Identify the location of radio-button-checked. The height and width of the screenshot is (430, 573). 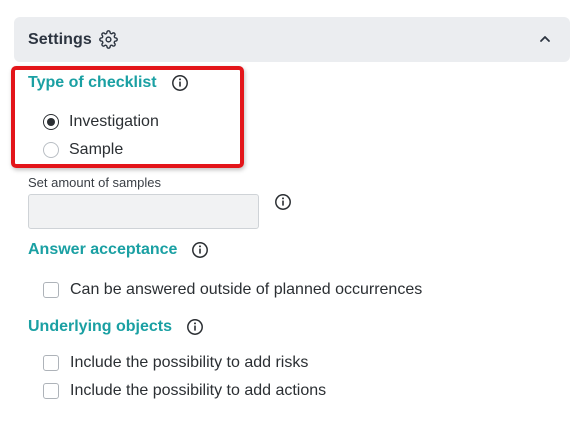
(51, 122).